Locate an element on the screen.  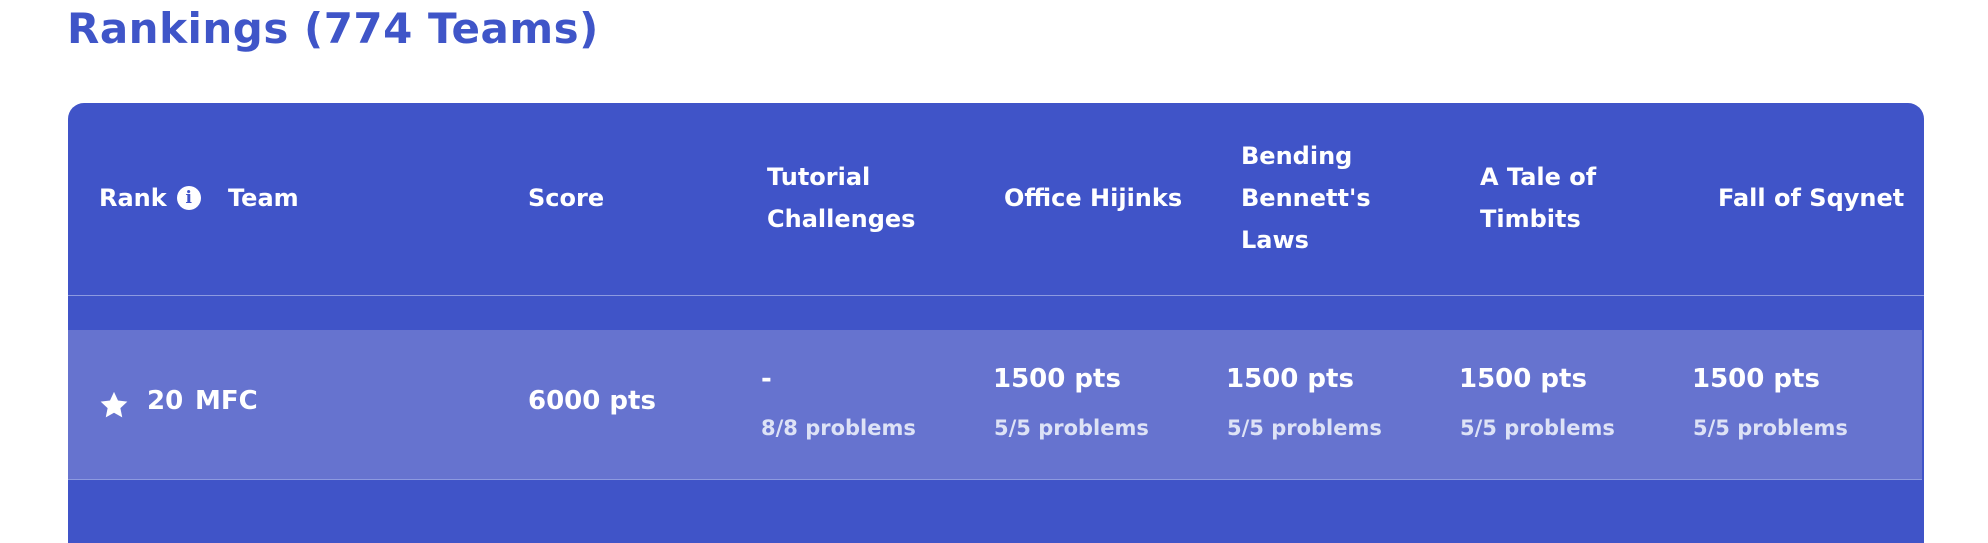
header-team: Team is located at coordinates (263, 198).